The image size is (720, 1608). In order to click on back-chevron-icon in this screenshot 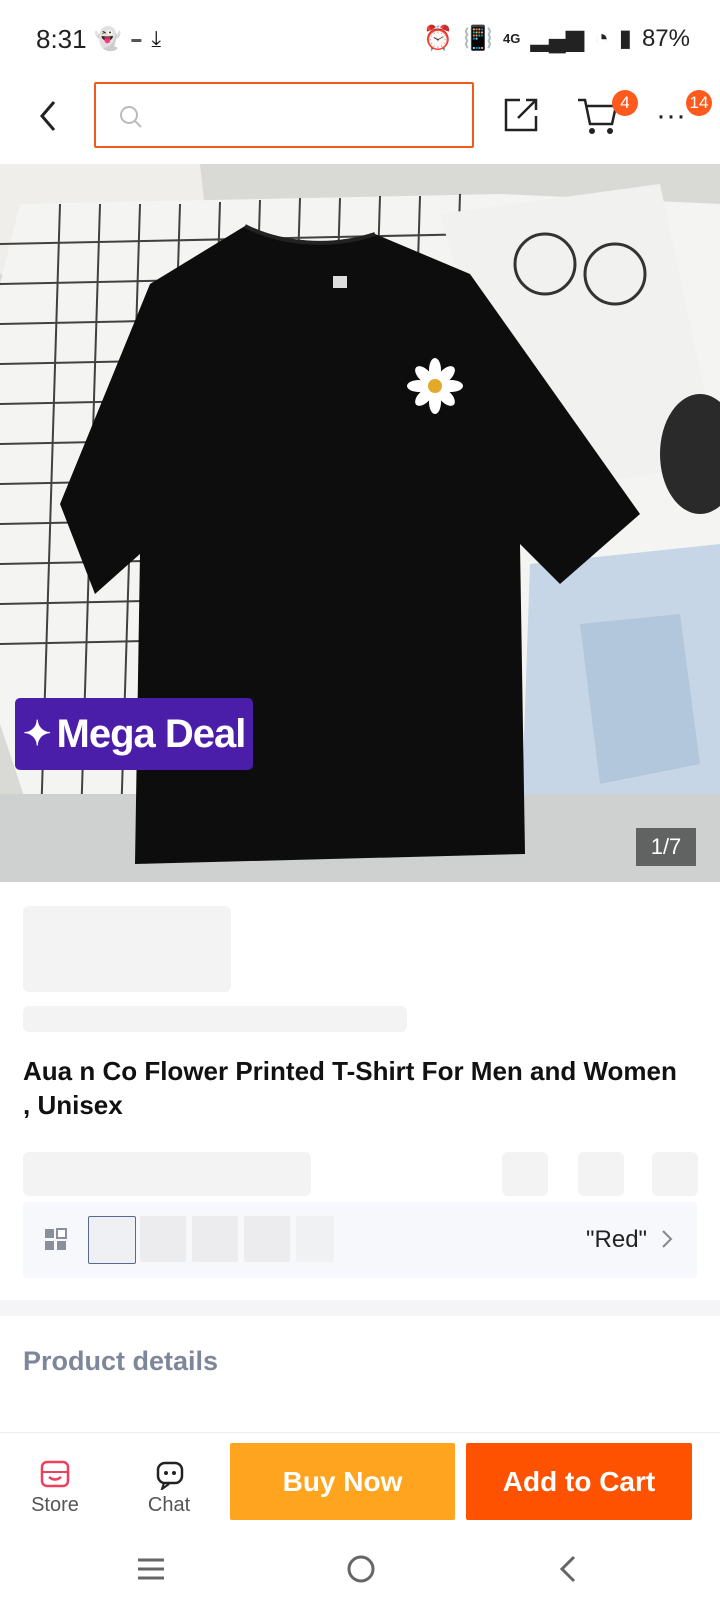, I will do `click(567, 1569)`.